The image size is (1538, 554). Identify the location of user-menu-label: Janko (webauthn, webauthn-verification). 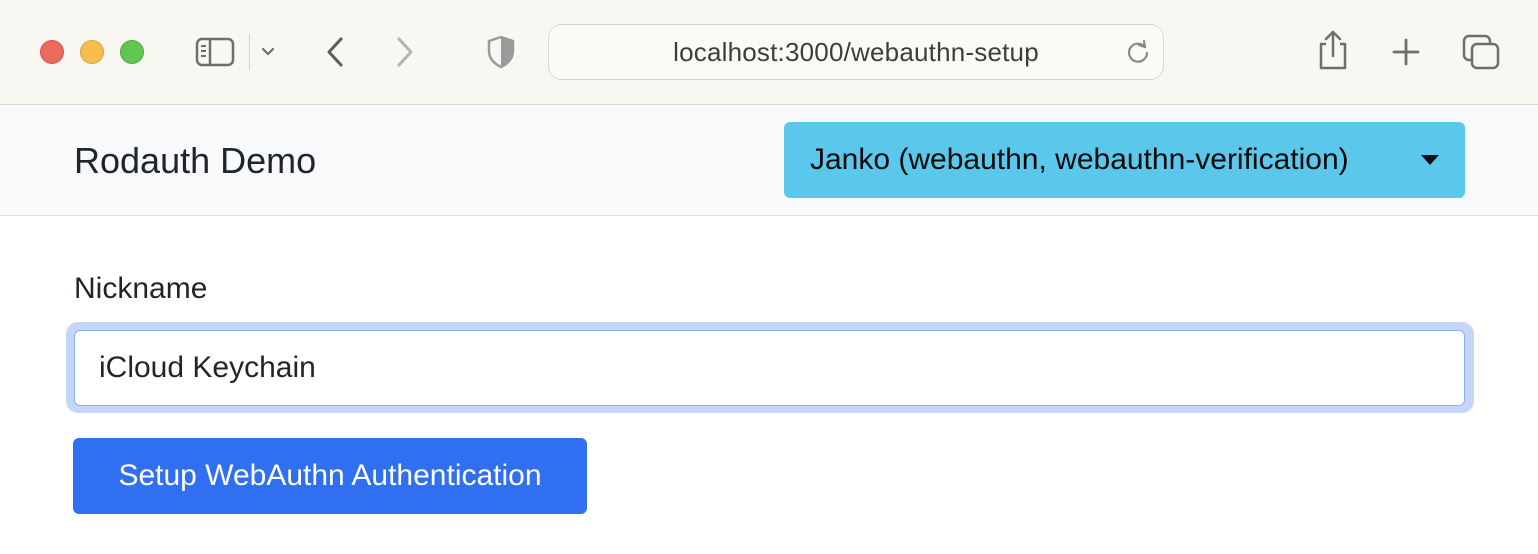
(1079, 159).